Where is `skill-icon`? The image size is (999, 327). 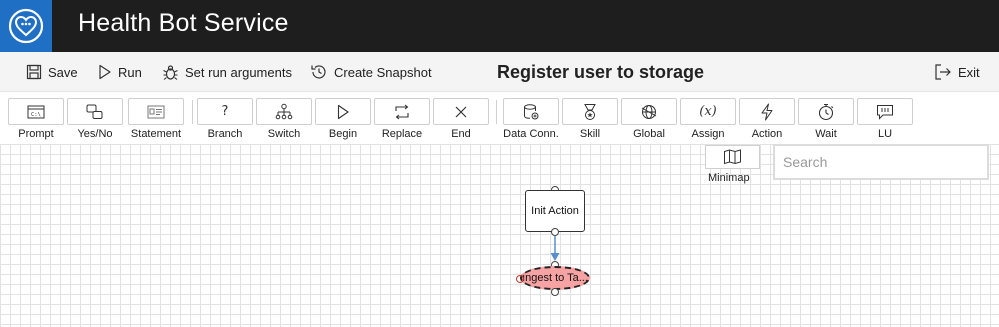 skill-icon is located at coordinates (590, 111).